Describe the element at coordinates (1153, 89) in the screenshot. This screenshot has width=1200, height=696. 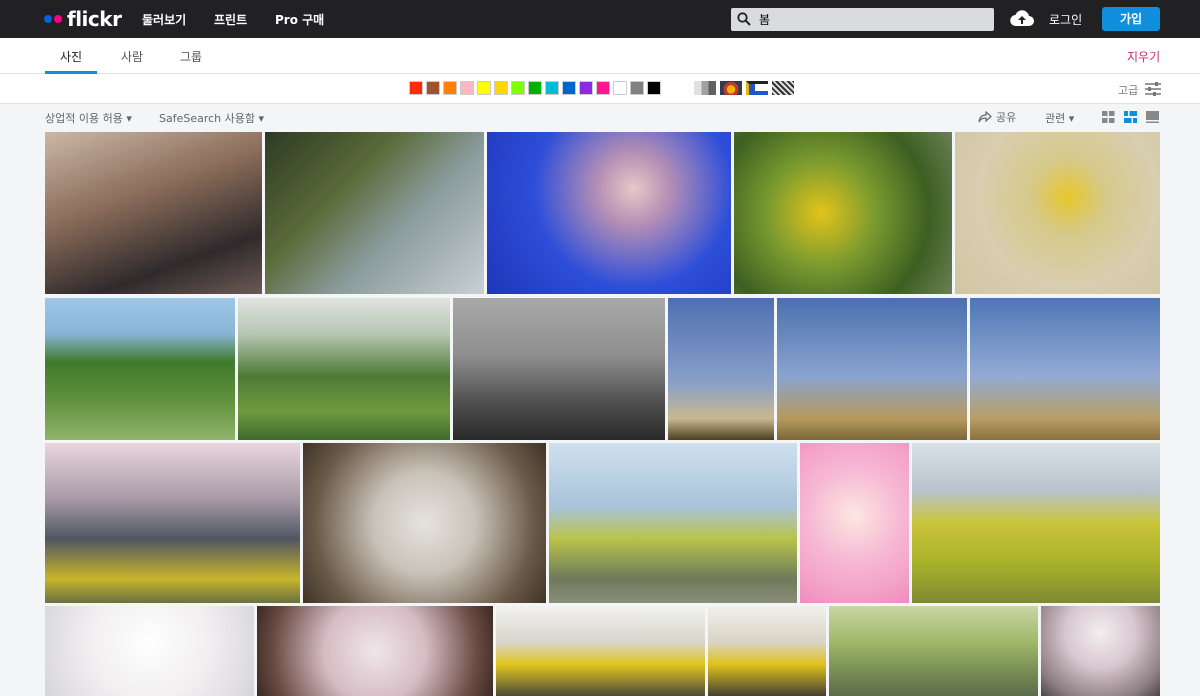
I see `sliders-icon` at that location.